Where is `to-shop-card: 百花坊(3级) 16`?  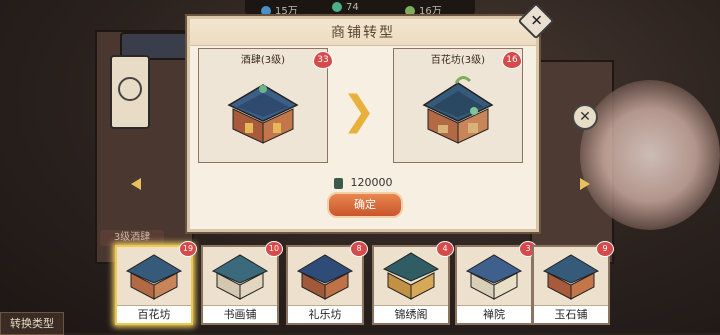
to-shop-card: 百花坊(3级) 16 is located at coordinates (458, 105).